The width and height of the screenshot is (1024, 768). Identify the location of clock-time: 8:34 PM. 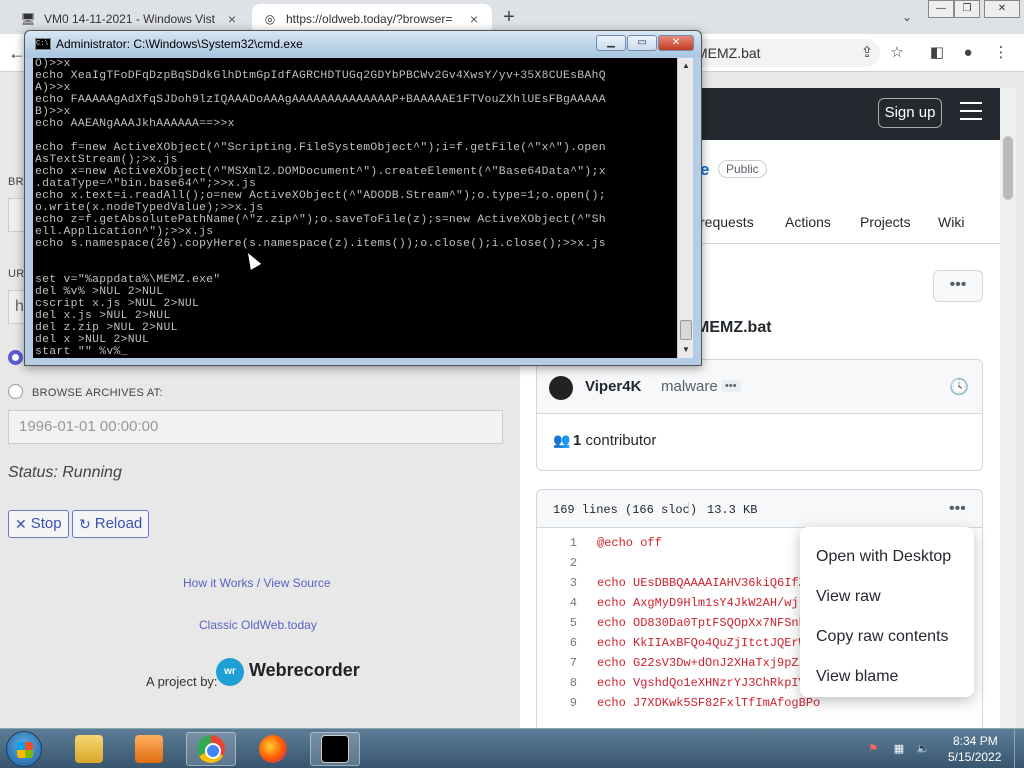
(975, 741).